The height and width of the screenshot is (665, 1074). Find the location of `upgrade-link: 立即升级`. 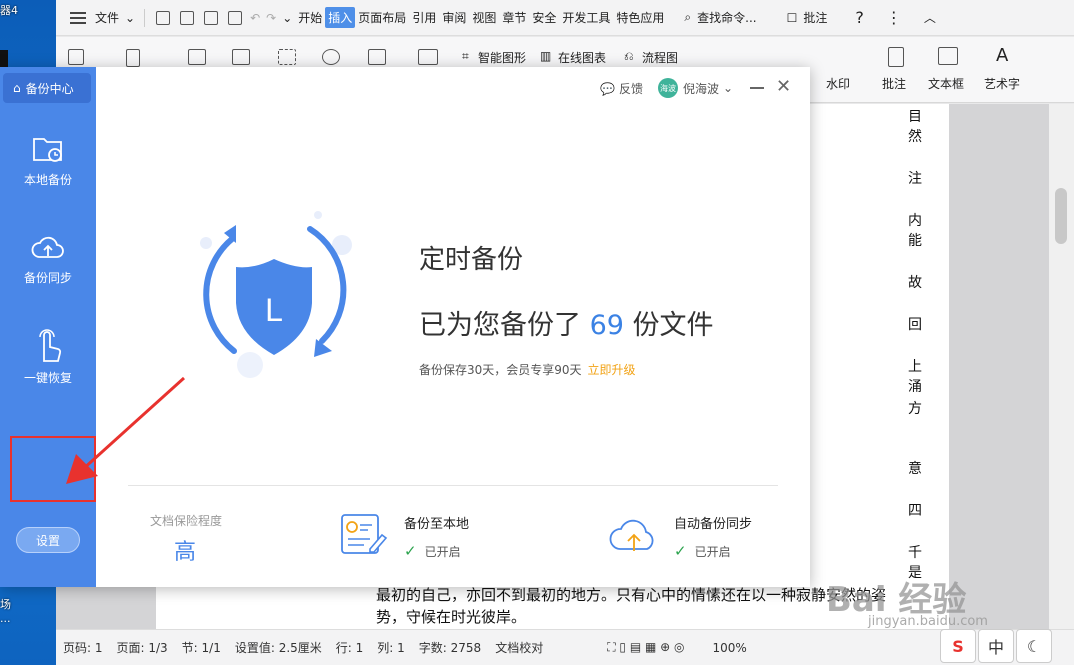

upgrade-link: 立即升级 is located at coordinates (612, 370).